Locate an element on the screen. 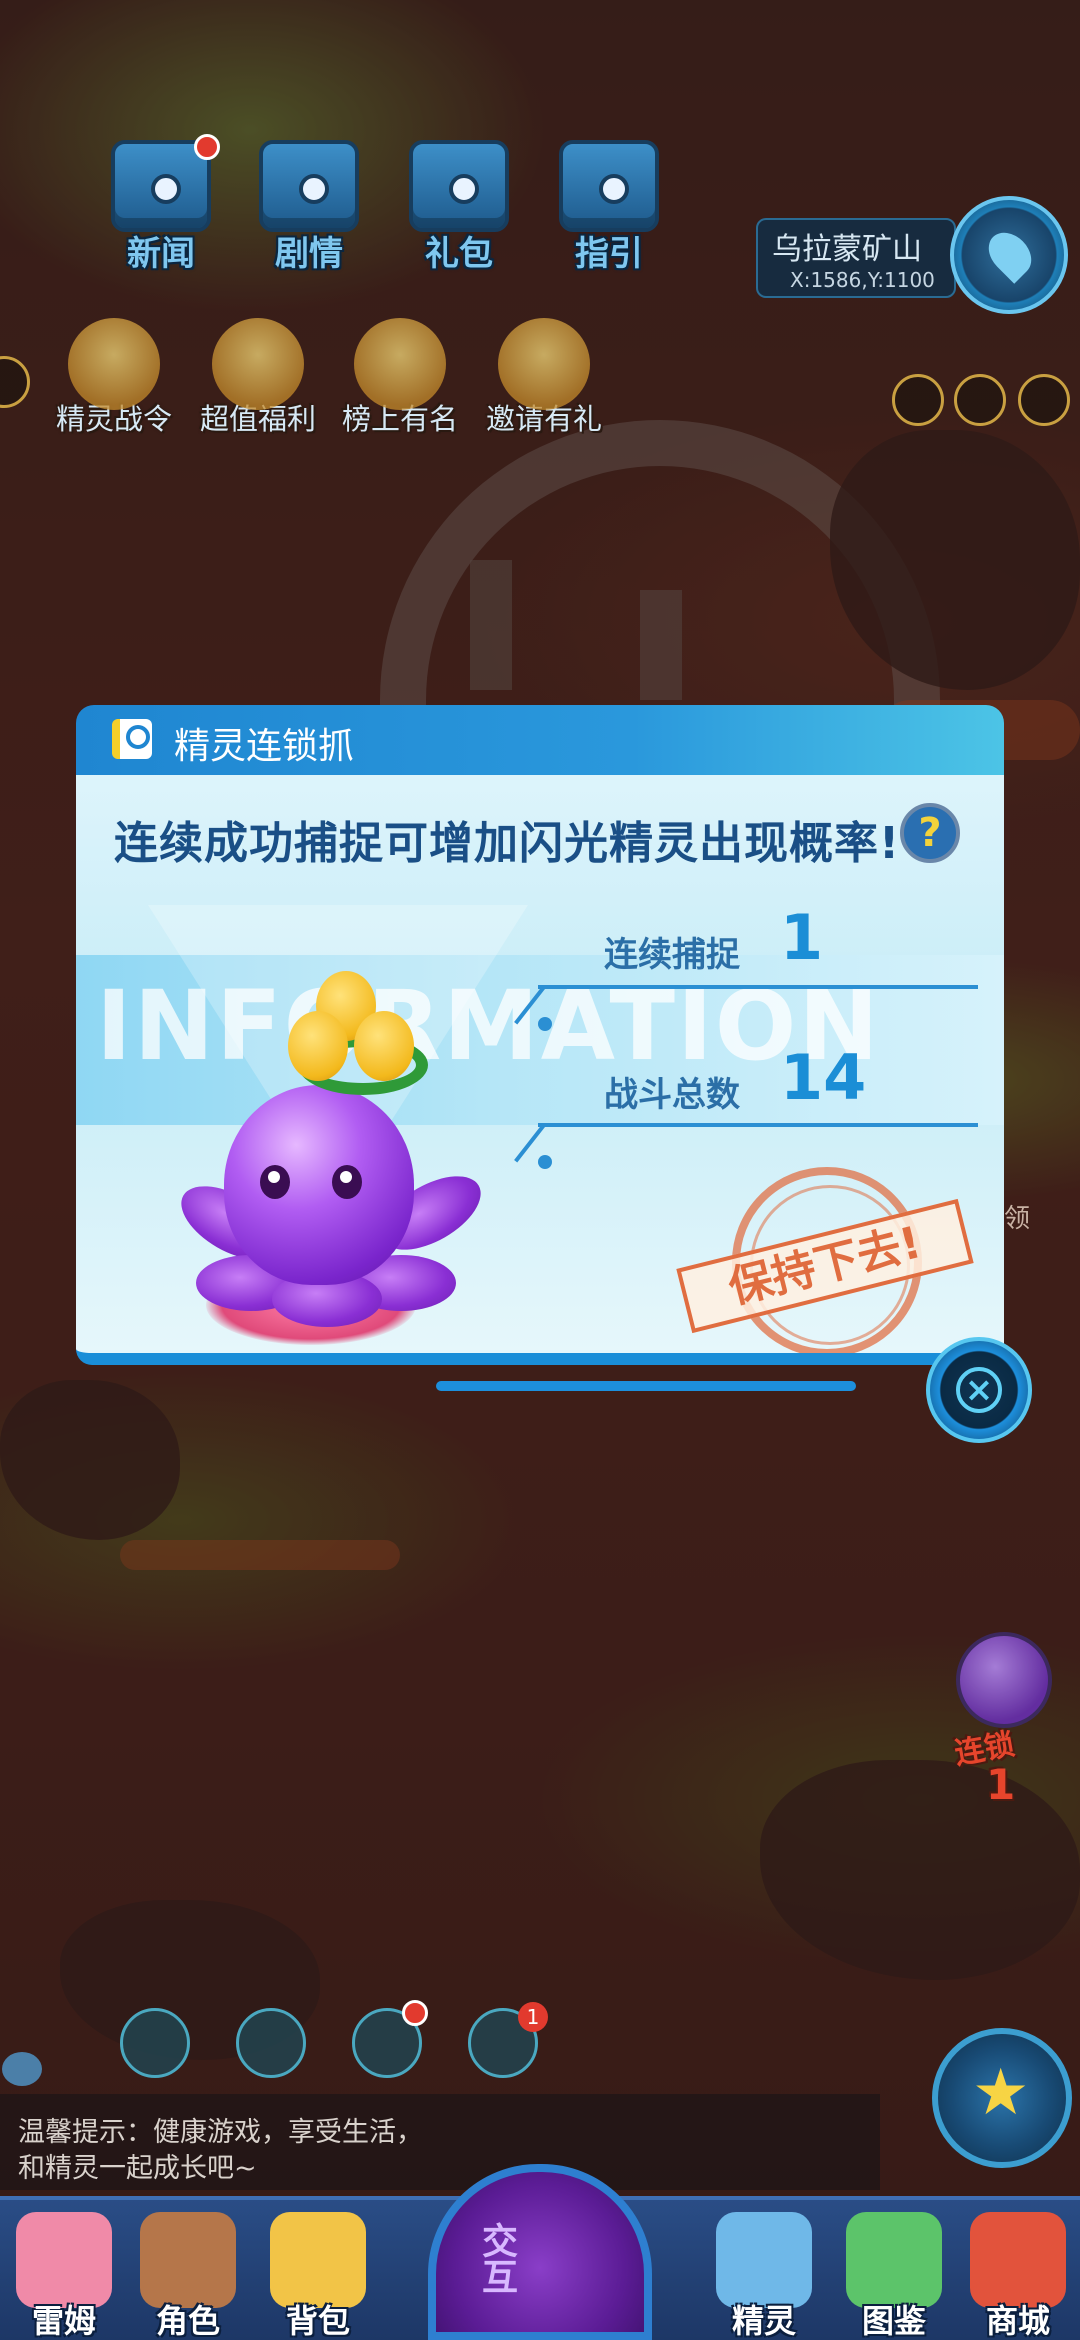 The image size is (1080, 2340). invite-button: 邀请有礼 is located at coordinates (544, 378).